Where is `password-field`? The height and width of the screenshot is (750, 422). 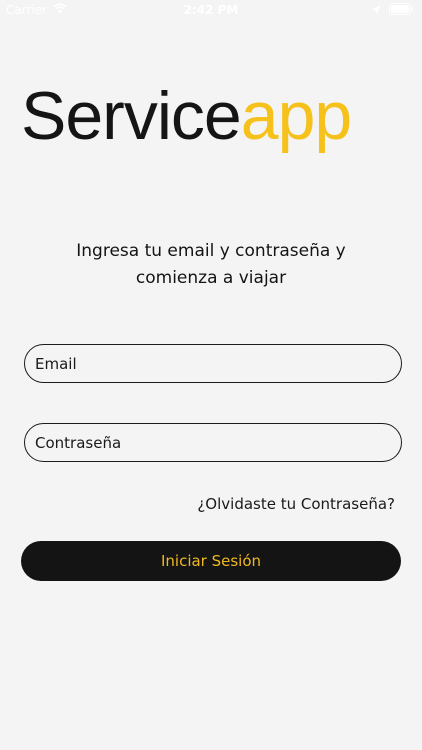 password-field is located at coordinates (213, 442).